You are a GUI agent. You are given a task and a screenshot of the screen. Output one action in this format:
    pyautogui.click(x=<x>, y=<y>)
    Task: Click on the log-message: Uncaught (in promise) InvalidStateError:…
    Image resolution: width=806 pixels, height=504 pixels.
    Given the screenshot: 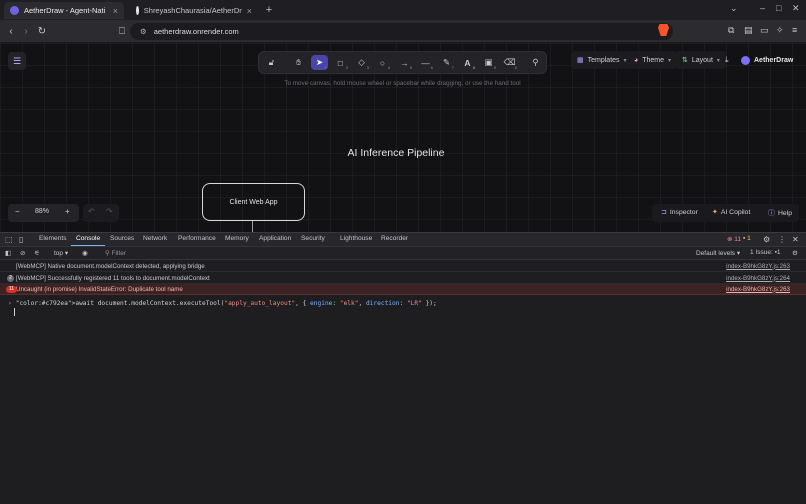 What is the action you would take?
    pyautogui.click(x=99, y=289)
    